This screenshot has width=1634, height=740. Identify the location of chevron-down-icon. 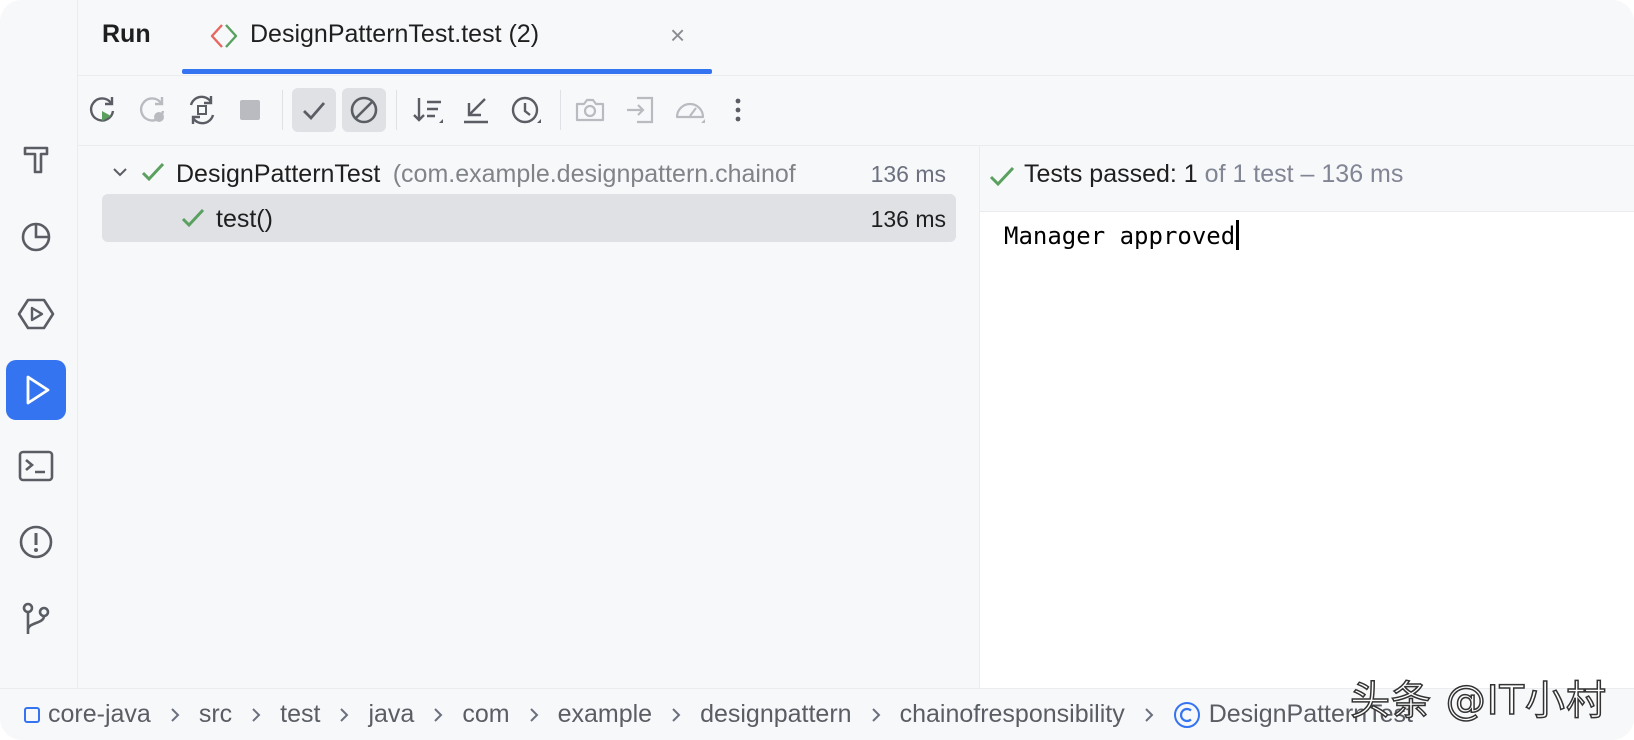
(120, 172).